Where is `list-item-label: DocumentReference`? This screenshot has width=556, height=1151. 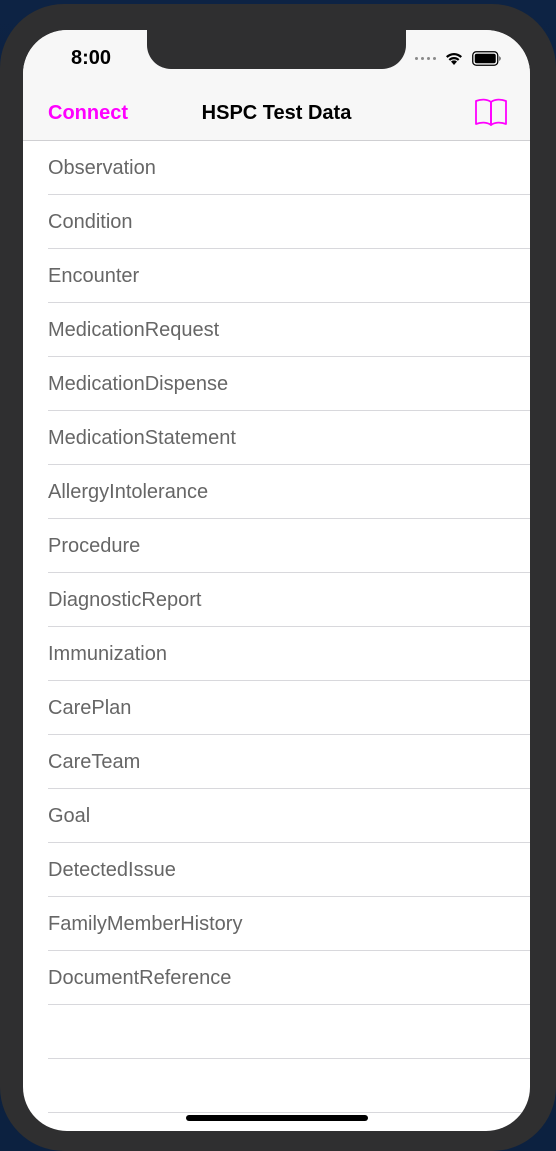
list-item-label: DocumentReference is located at coordinates (140, 977).